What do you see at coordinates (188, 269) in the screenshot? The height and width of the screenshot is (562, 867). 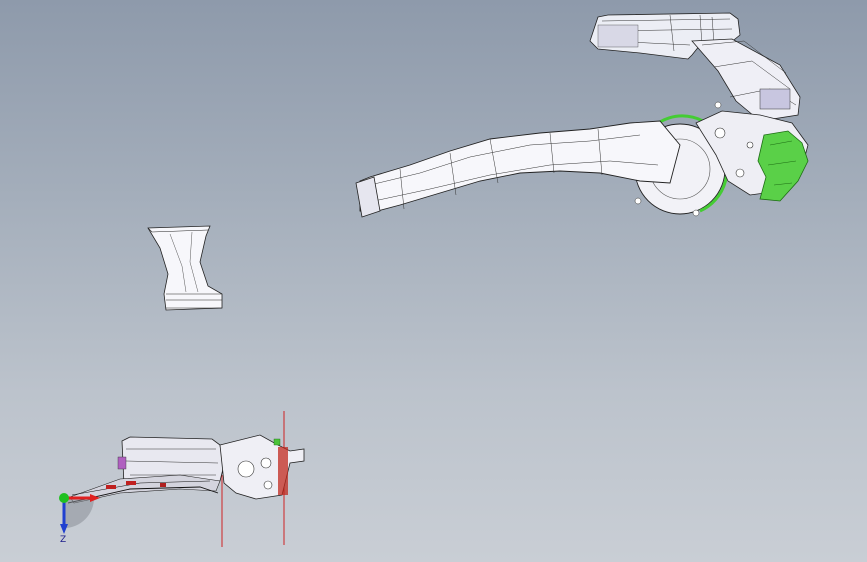 I see `vertical-connector-duct` at bounding box center [188, 269].